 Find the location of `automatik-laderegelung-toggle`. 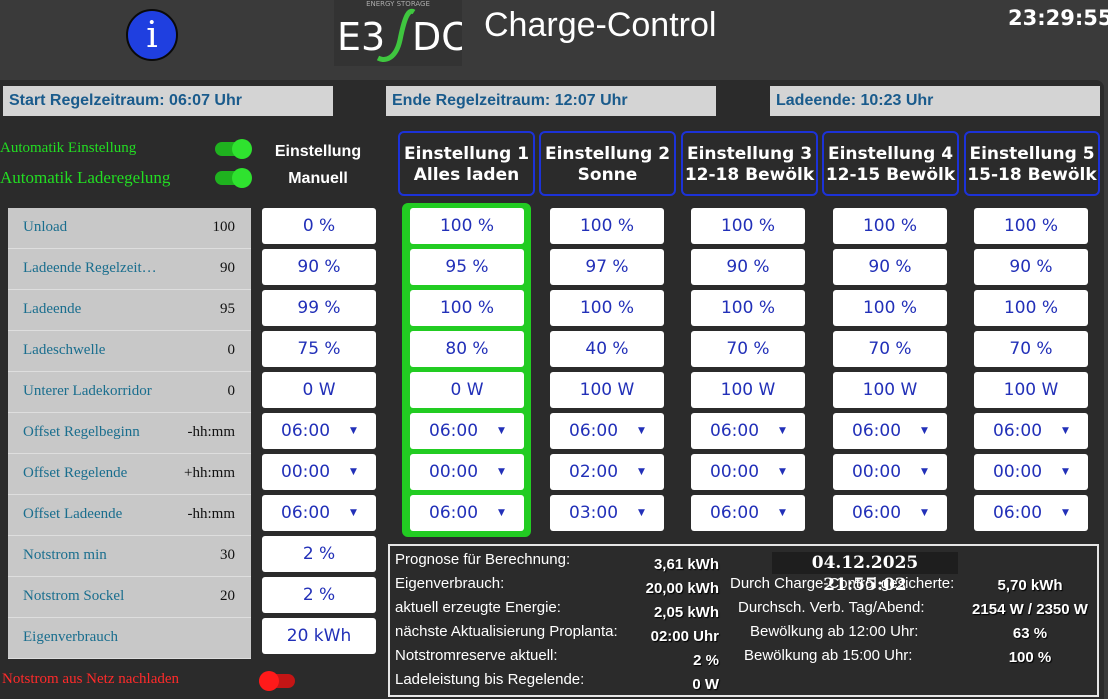

automatik-laderegelung-toggle is located at coordinates (233, 178).